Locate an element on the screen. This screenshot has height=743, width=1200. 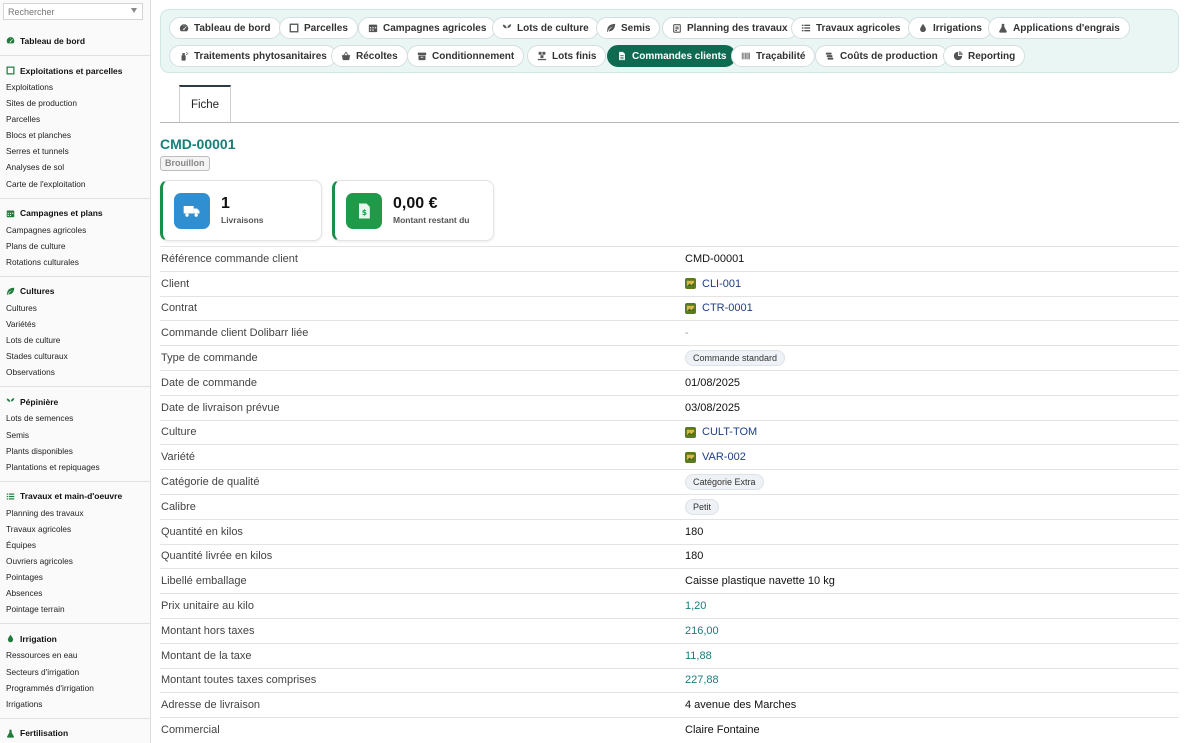
sidebar-item: Lots de semences is located at coordinates (75, 418).